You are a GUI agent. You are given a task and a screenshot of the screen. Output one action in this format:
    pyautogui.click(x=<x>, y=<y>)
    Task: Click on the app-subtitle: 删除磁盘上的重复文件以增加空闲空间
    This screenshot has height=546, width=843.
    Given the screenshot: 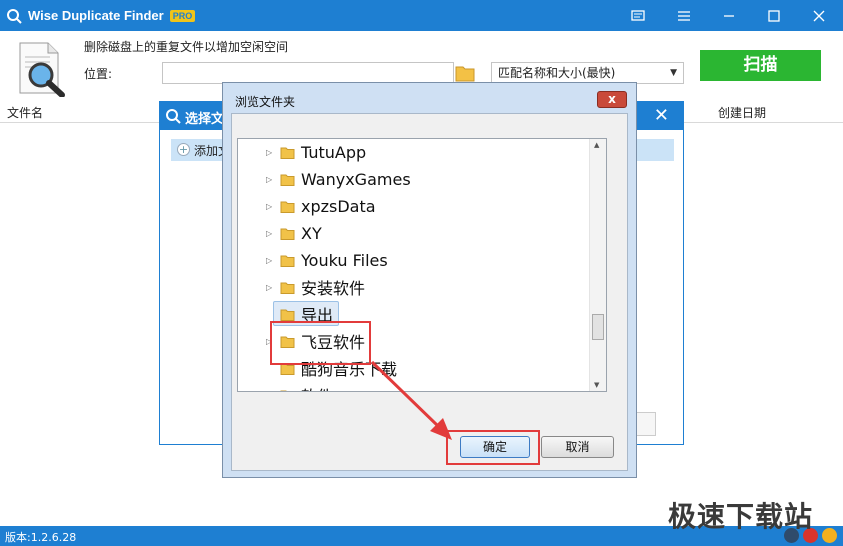 What is the action you would take?
    pyautogui.click(x=186, y=47)
    